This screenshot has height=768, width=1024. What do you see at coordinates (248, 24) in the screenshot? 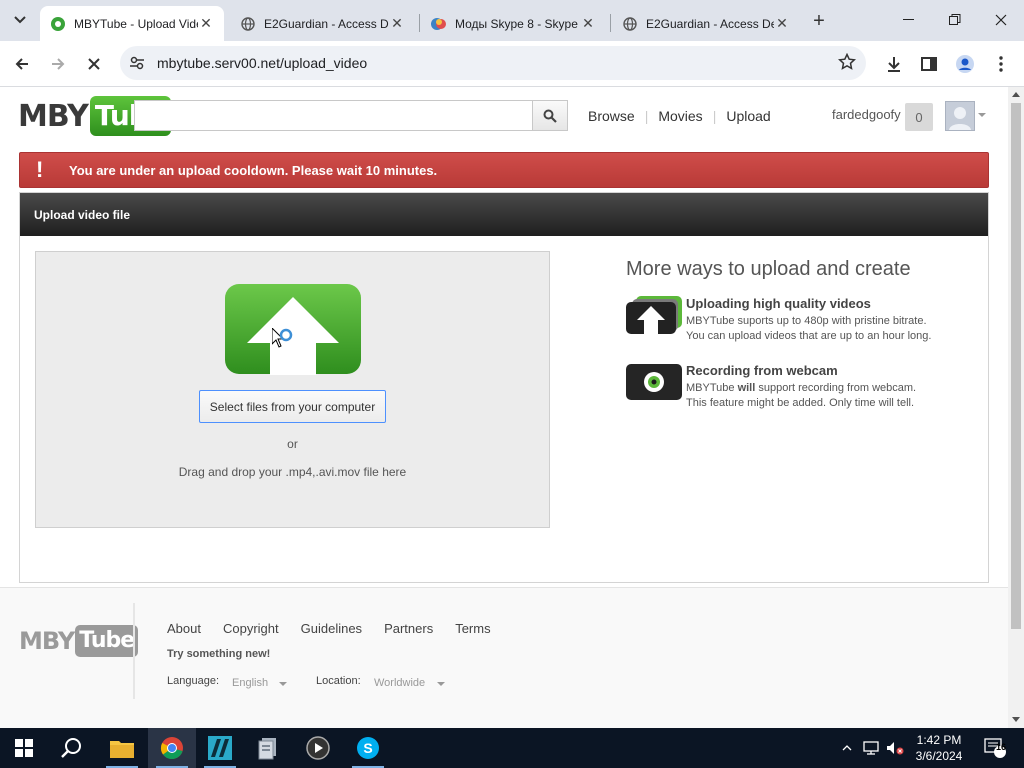
I see `globe-icon` at bounding box center [248, 24].